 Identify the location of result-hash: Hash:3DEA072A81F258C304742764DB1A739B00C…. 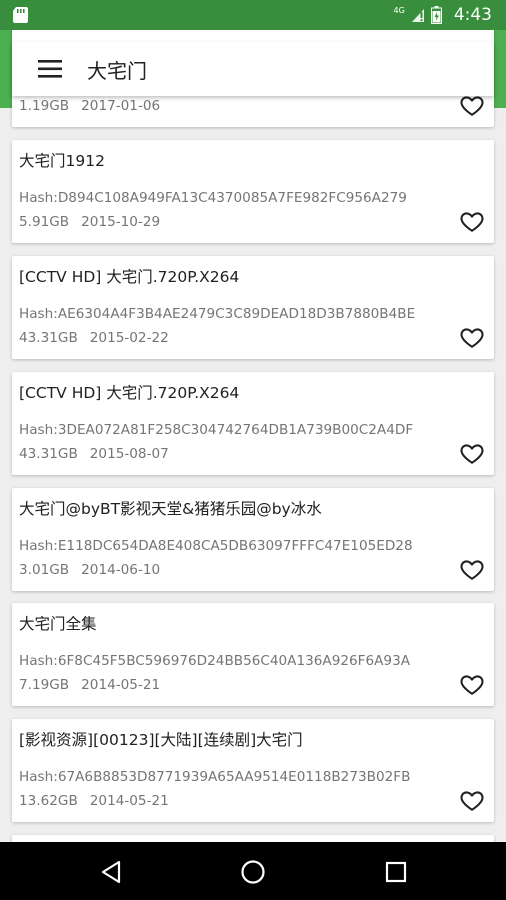
(216, 430).